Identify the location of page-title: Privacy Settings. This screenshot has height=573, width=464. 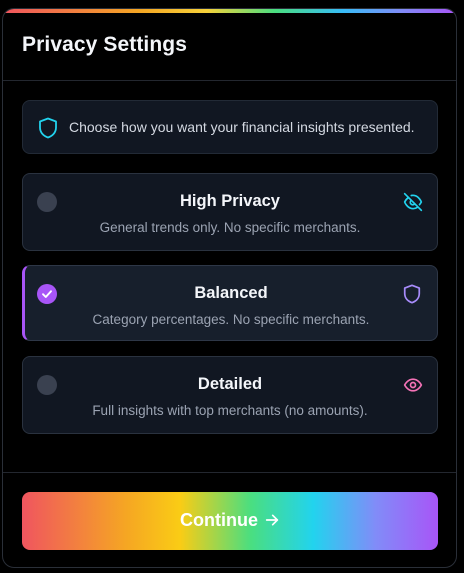
(105, 44).